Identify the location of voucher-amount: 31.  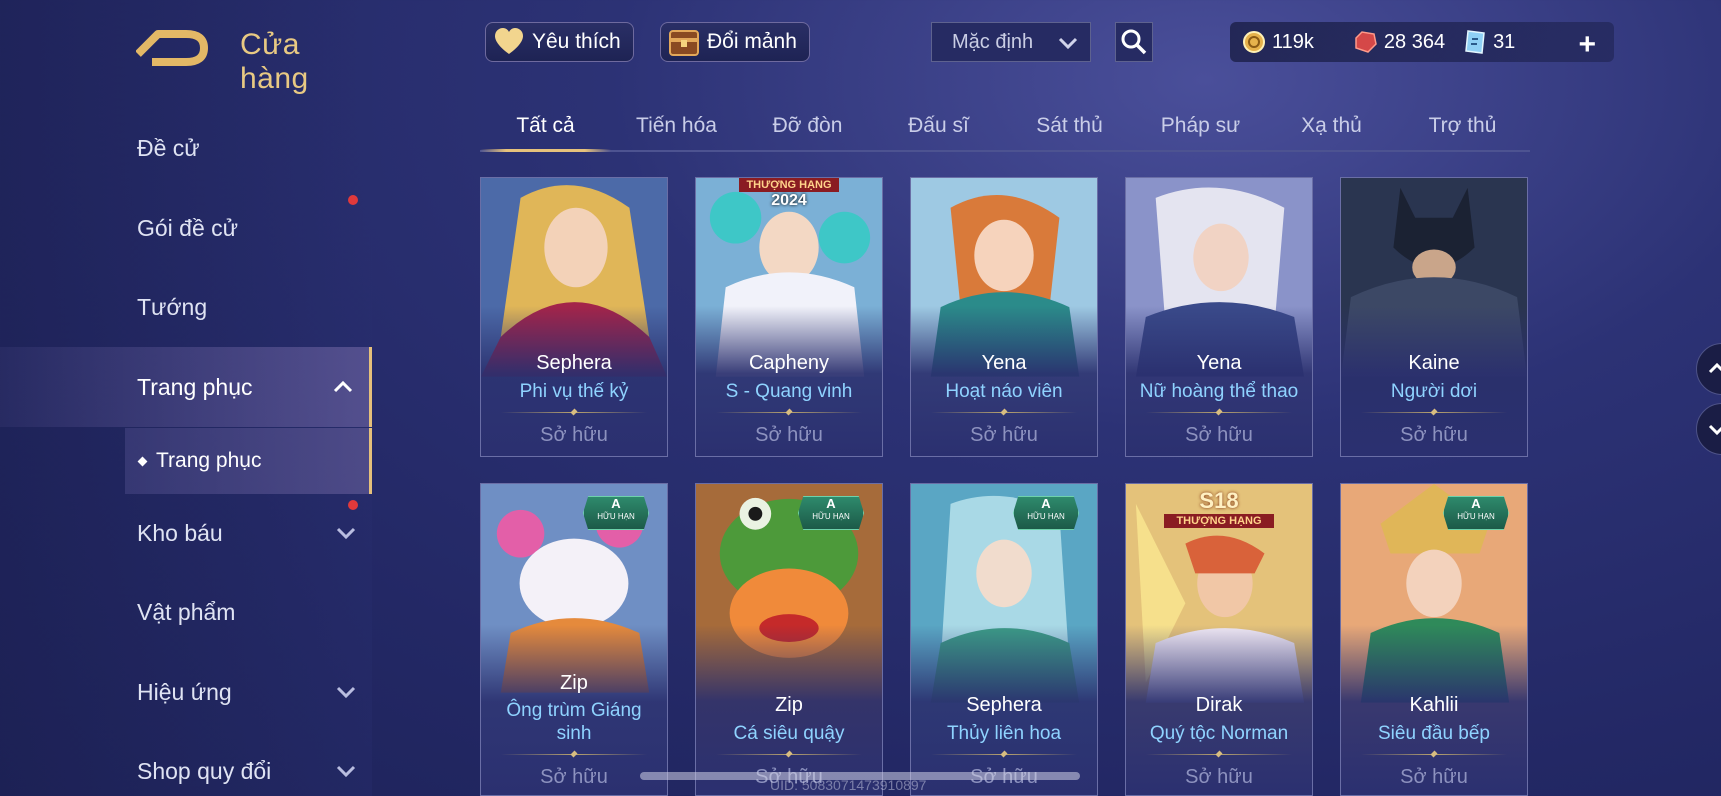
(1504, 41).